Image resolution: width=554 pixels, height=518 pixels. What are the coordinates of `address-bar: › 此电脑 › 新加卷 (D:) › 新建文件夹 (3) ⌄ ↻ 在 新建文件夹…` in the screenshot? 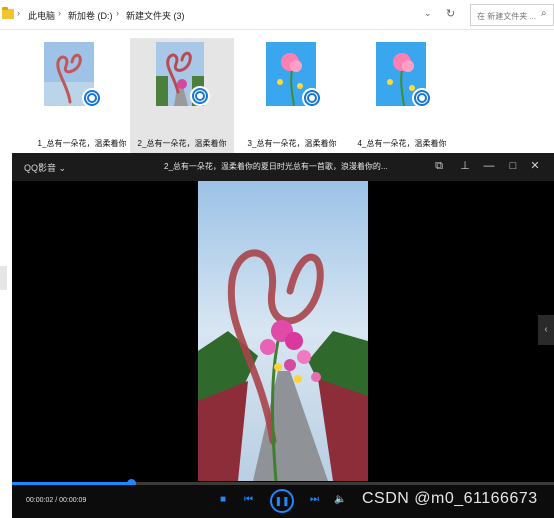 It's located at (277, 15).